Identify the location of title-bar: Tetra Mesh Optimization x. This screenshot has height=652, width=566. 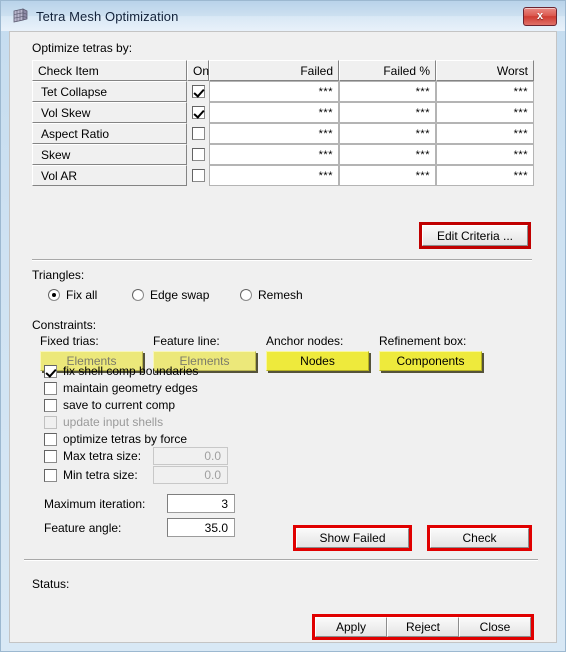
(283, 16).